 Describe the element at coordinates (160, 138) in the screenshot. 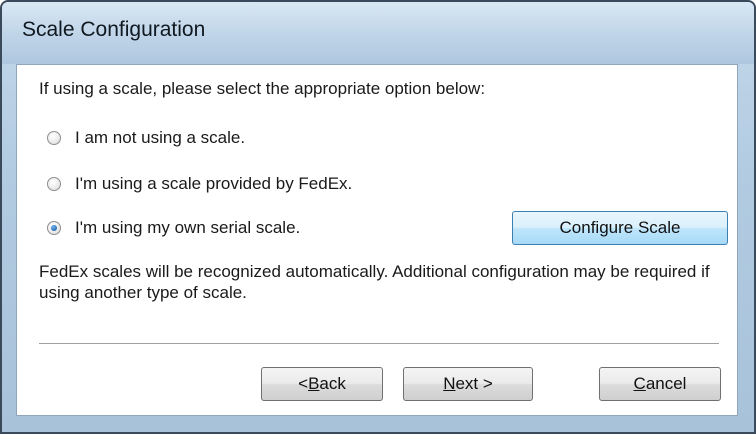

I see `option-label: I am not using a scale.` at that location.